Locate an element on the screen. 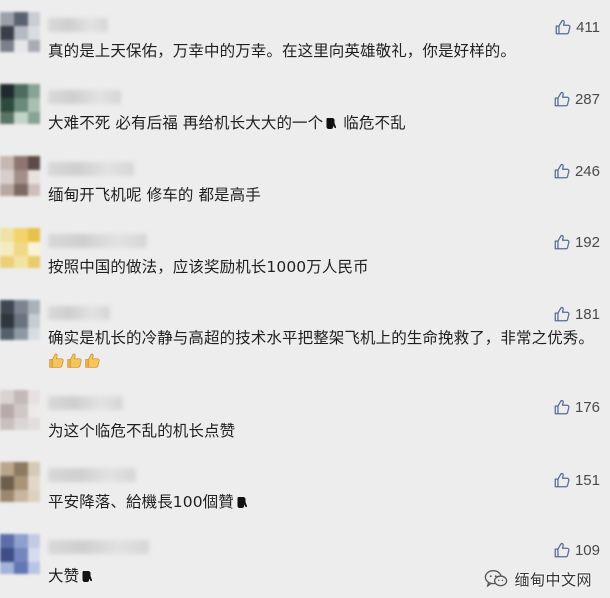  like-count: 181 is located at coordinates (587, 314).